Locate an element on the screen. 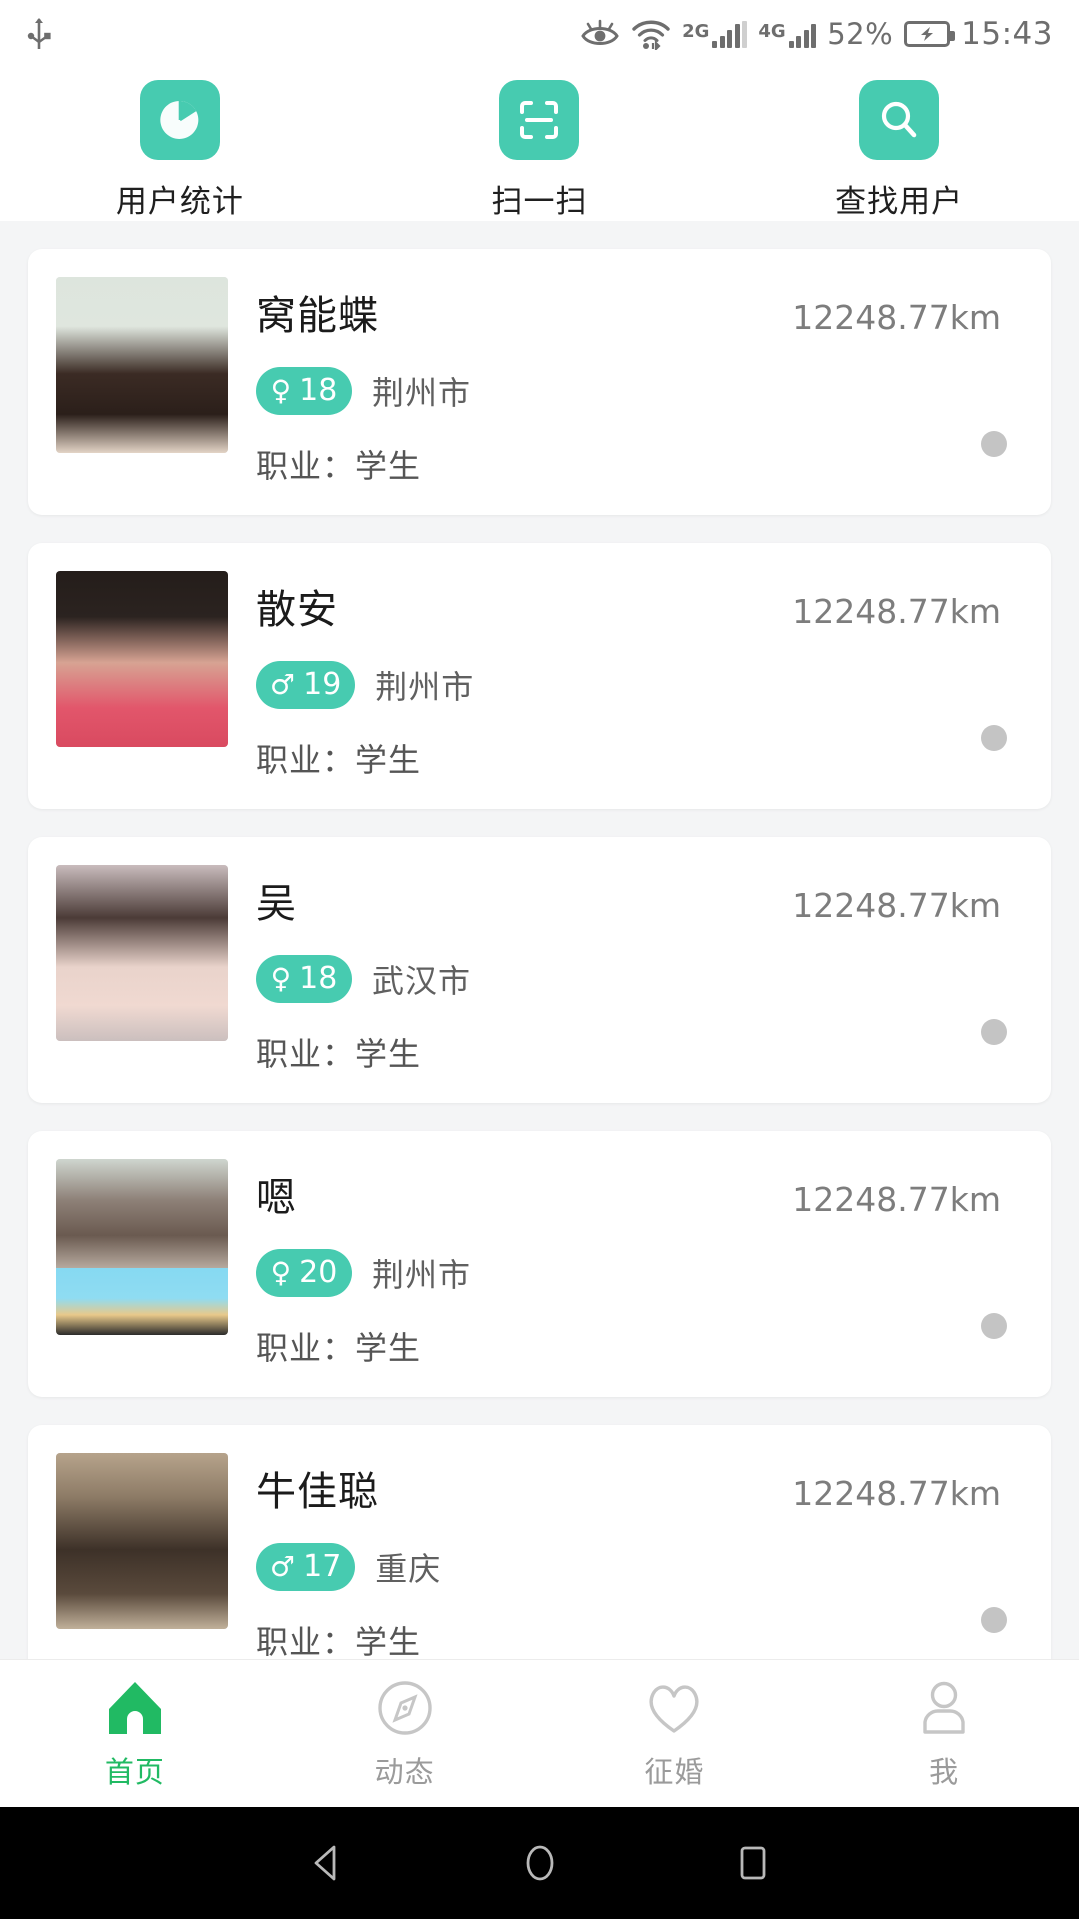 This screenshot has width=1079, height=1919. tab-moments: 动态 is located at coordinates (405, 1734).